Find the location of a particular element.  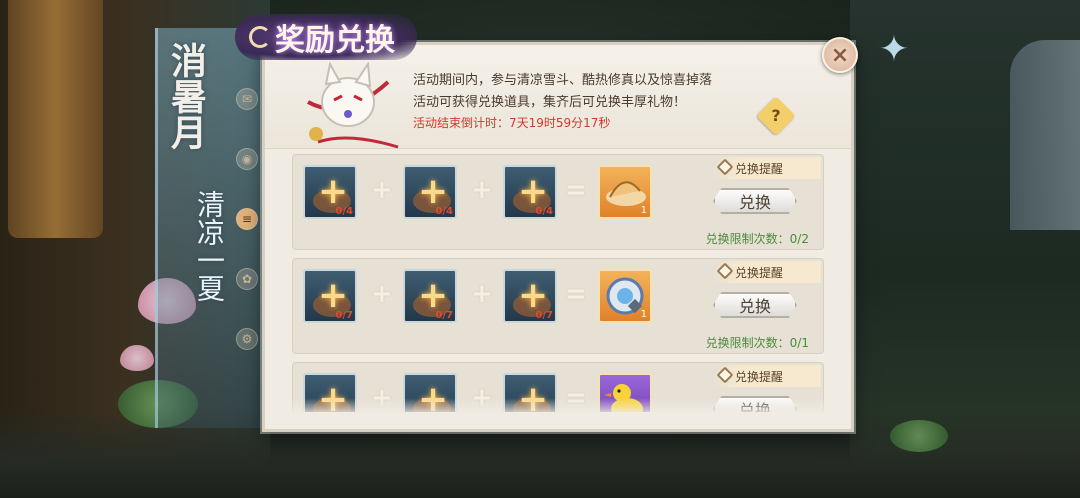

side-tab-list: ✉ ◉ ≡ ✿ ⚙ is located at coordinates (247, 219).